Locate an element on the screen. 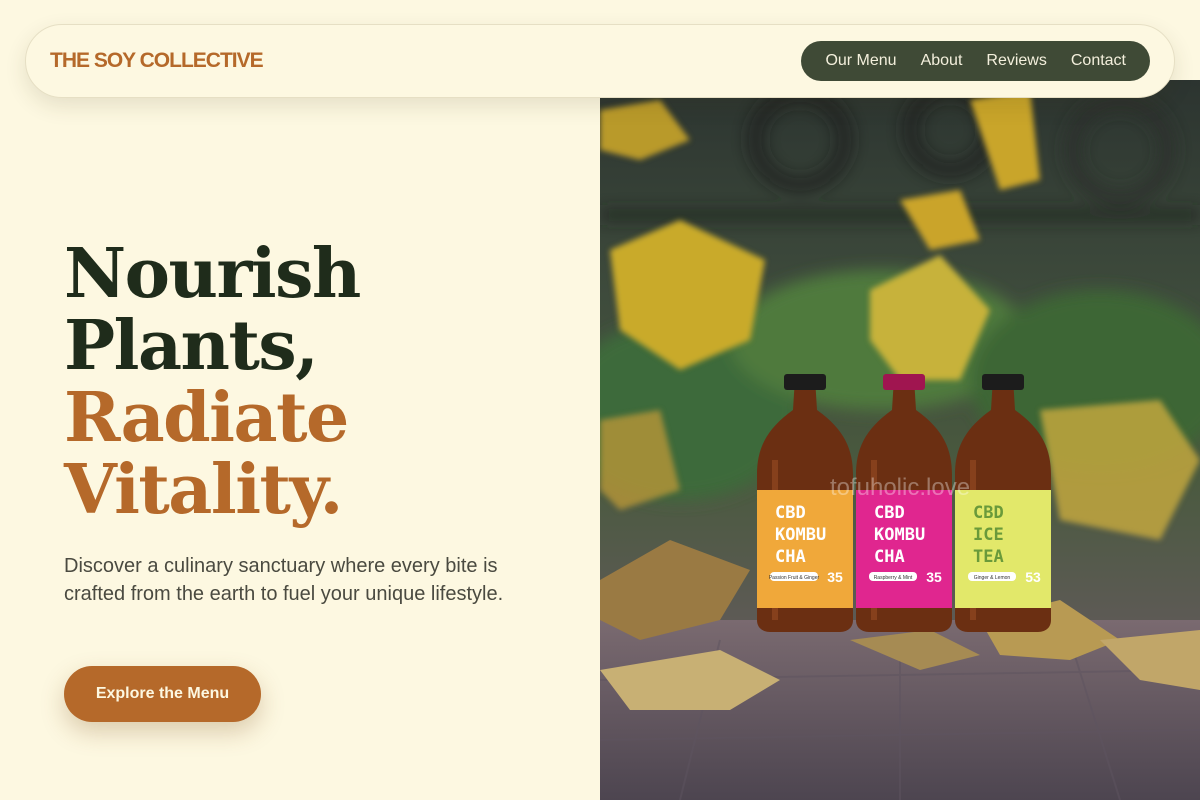  bottle-2: CBDKOMBUCHA Raspberry & Mint 35 is located at coordinates (904, 503).